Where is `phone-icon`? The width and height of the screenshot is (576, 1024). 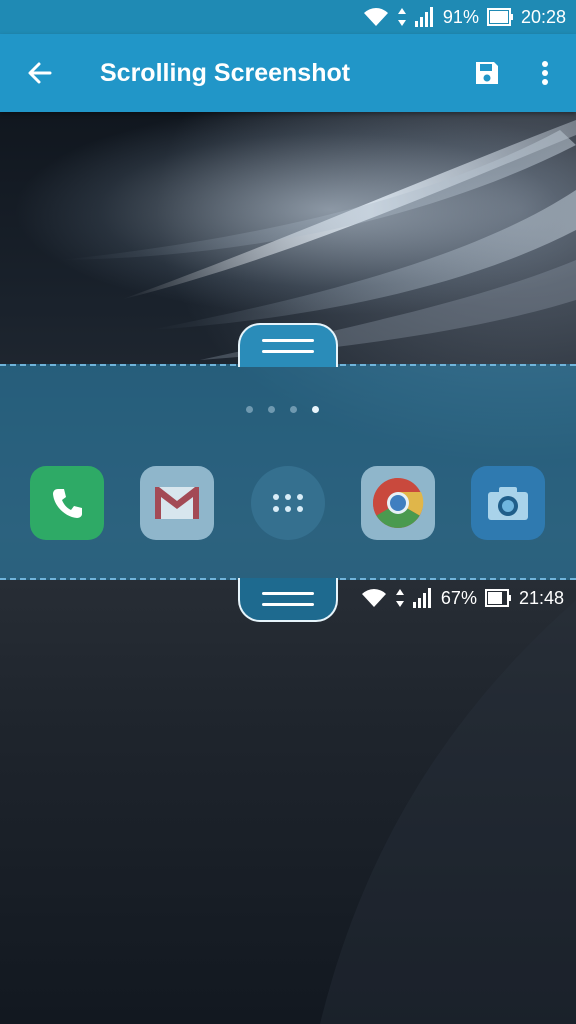
phone-icon is located at coordinates (67, 503).